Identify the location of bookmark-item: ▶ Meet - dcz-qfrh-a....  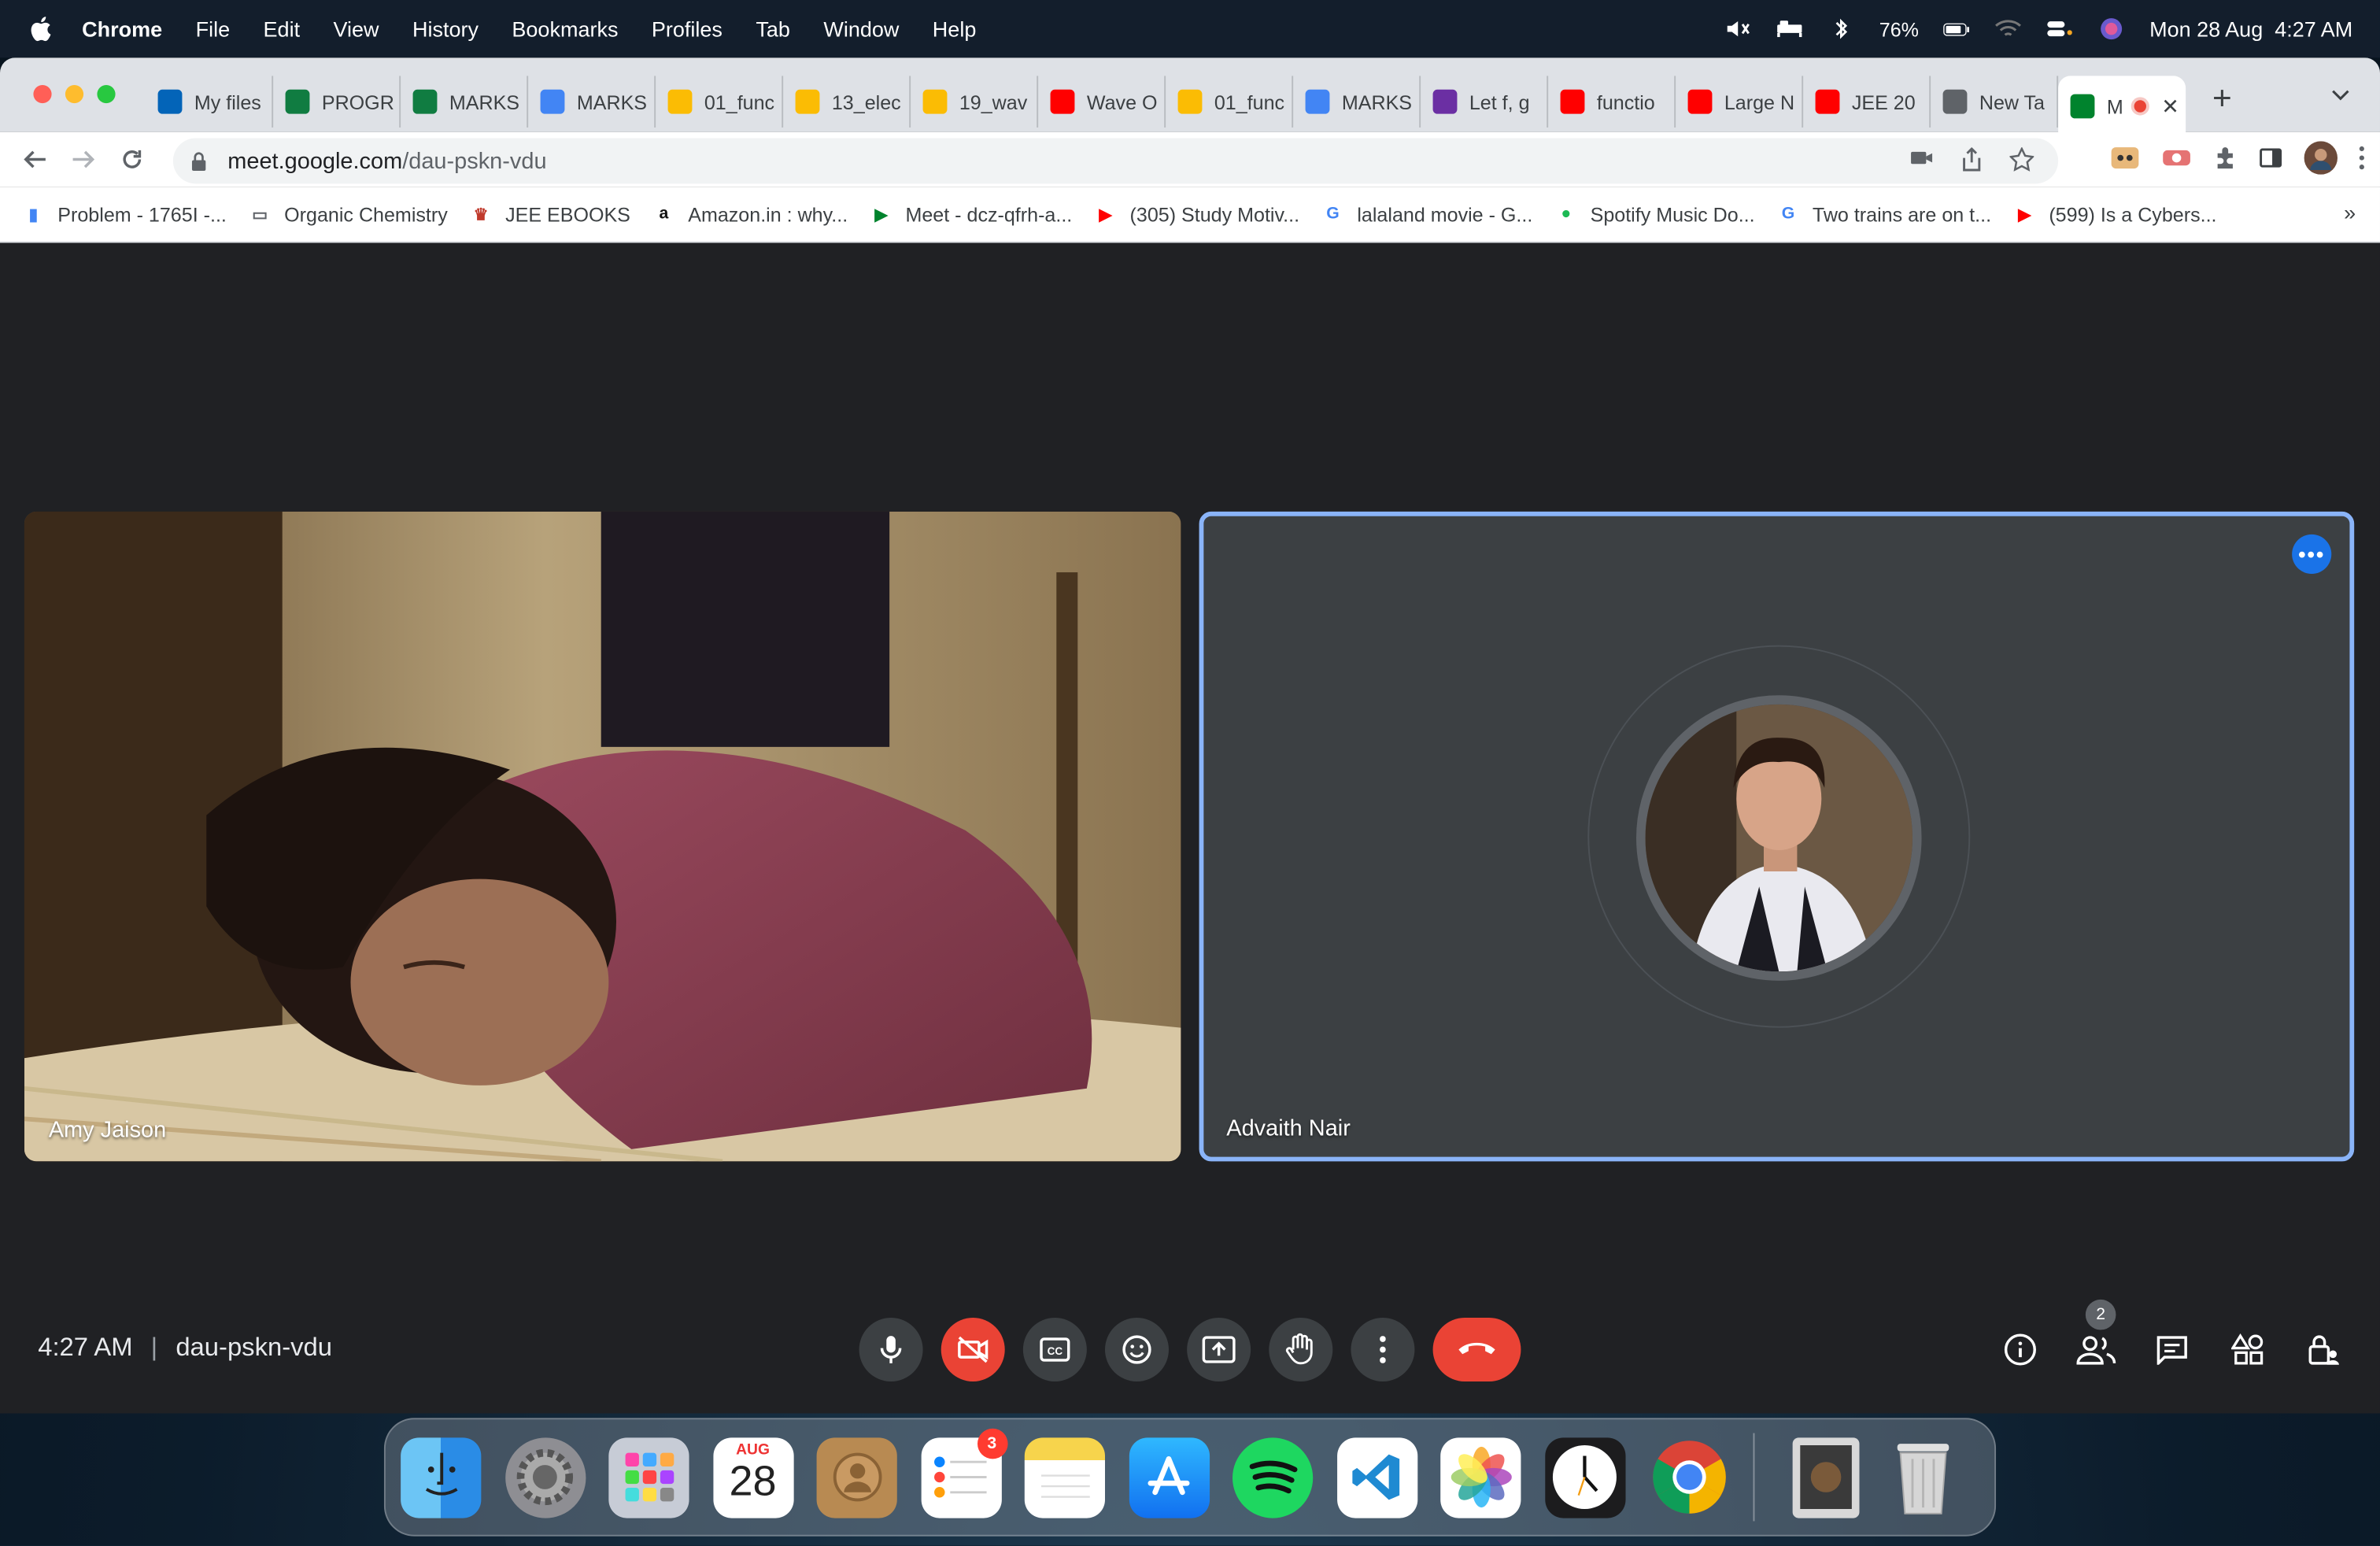
(970, 214).